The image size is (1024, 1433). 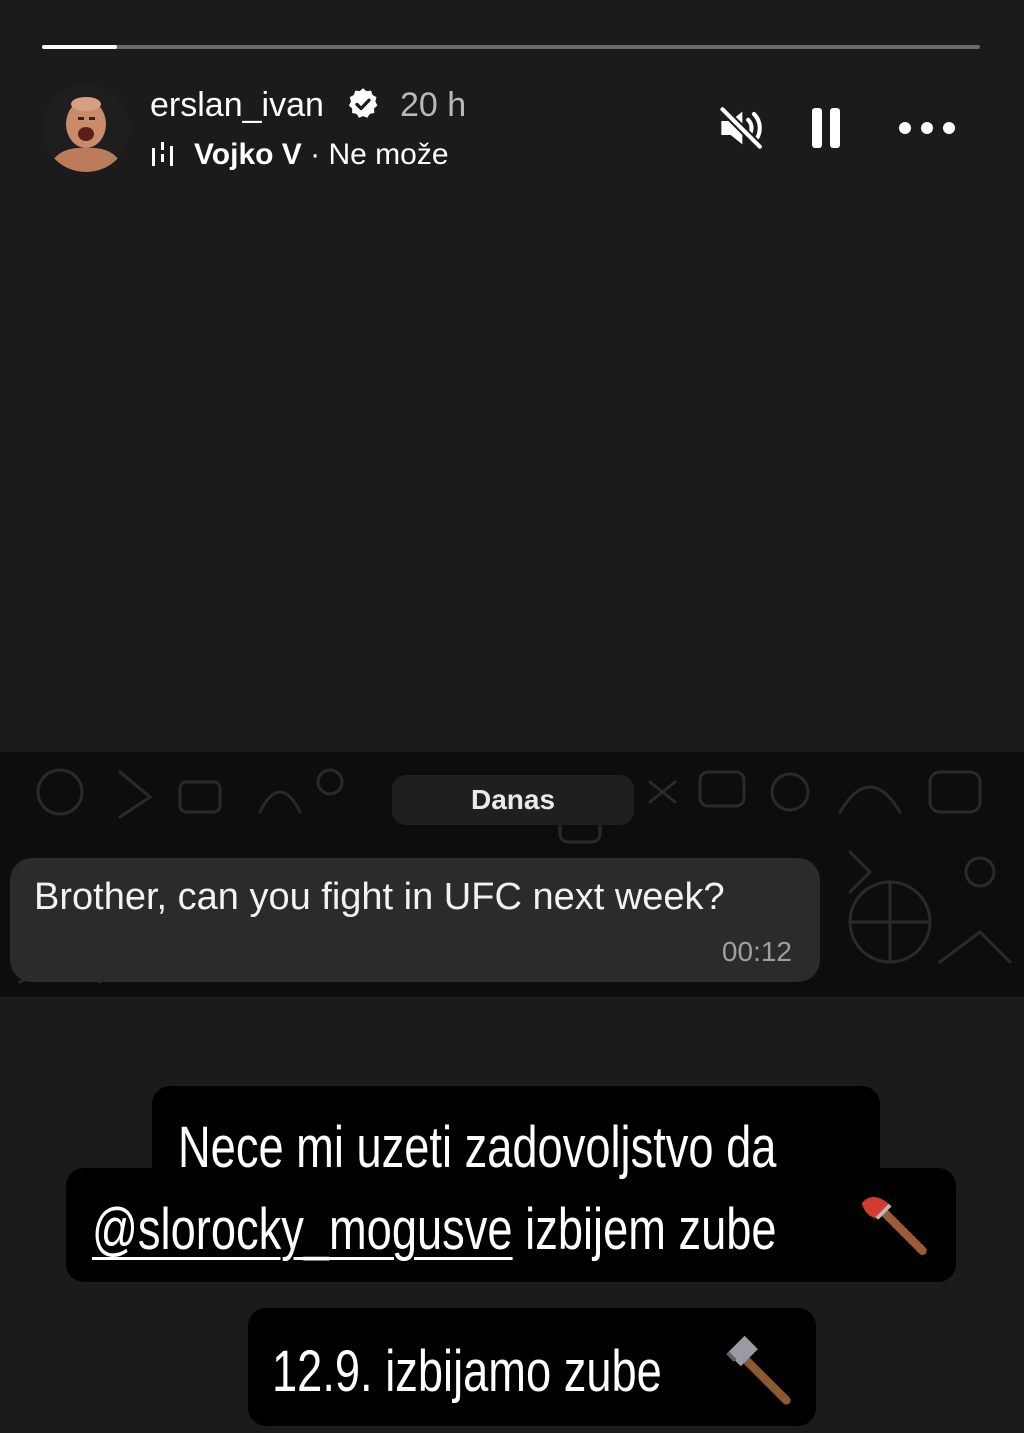 What do you see at coordinates (511, 47) in the screenshot?
I see `story-progress-bar` at bounding box center [511, 47].